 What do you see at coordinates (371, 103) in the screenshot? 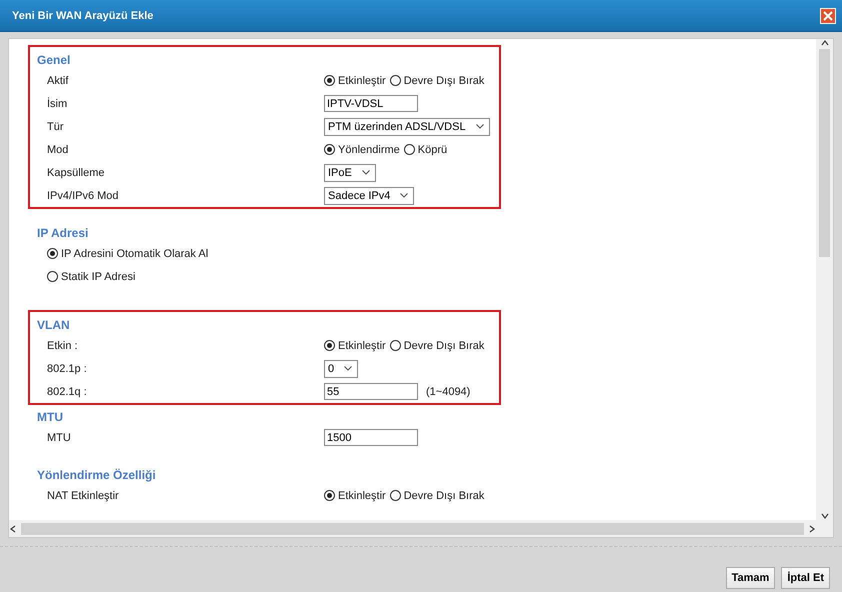
I see `text-field: IPTV-VDSL` at bounding box center [371, 103].